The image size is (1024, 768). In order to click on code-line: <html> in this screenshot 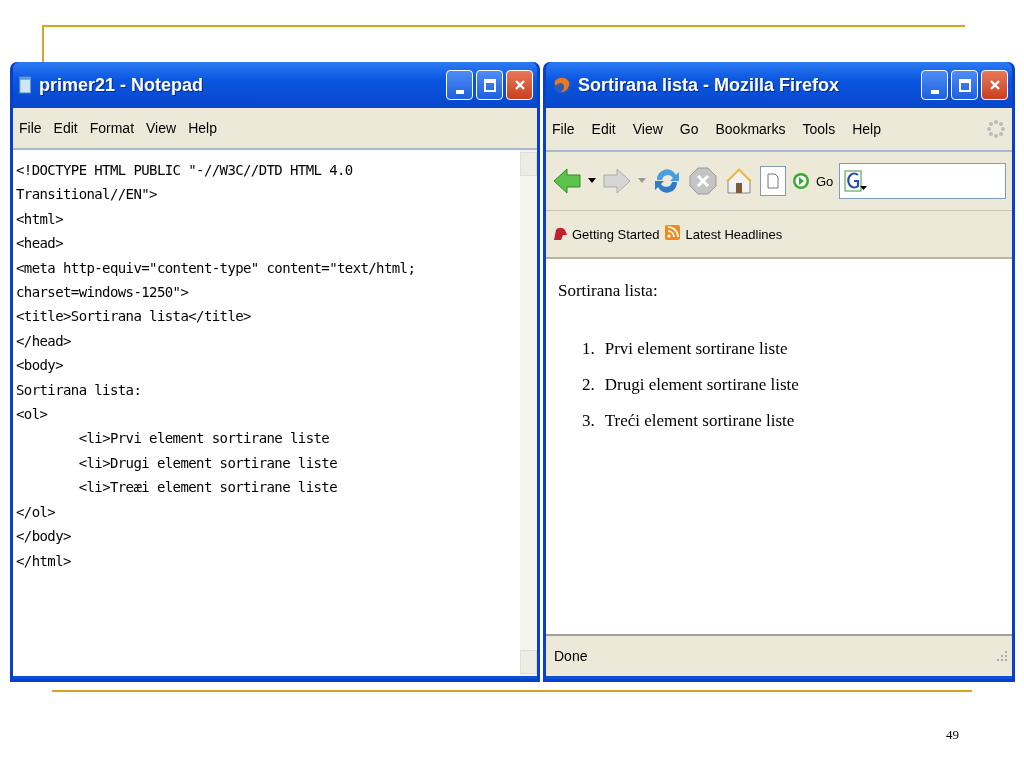, I will do `click(40, 219)`.